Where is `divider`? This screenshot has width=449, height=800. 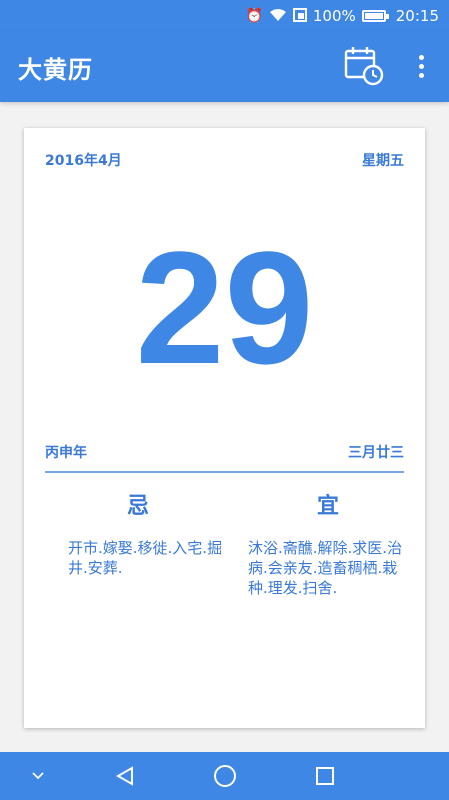
divider is located at coordinates (224, 472).